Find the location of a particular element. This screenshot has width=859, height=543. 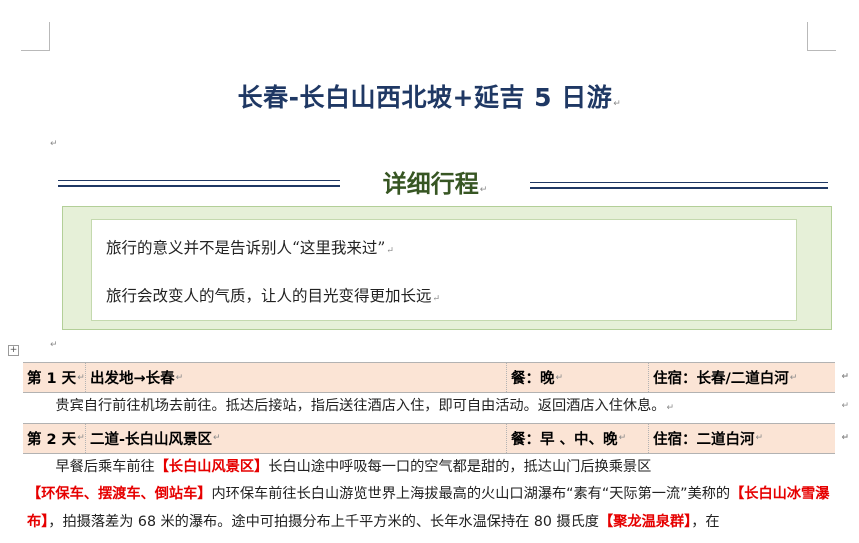

heading-rule-left is located at coordinates (199, 183).